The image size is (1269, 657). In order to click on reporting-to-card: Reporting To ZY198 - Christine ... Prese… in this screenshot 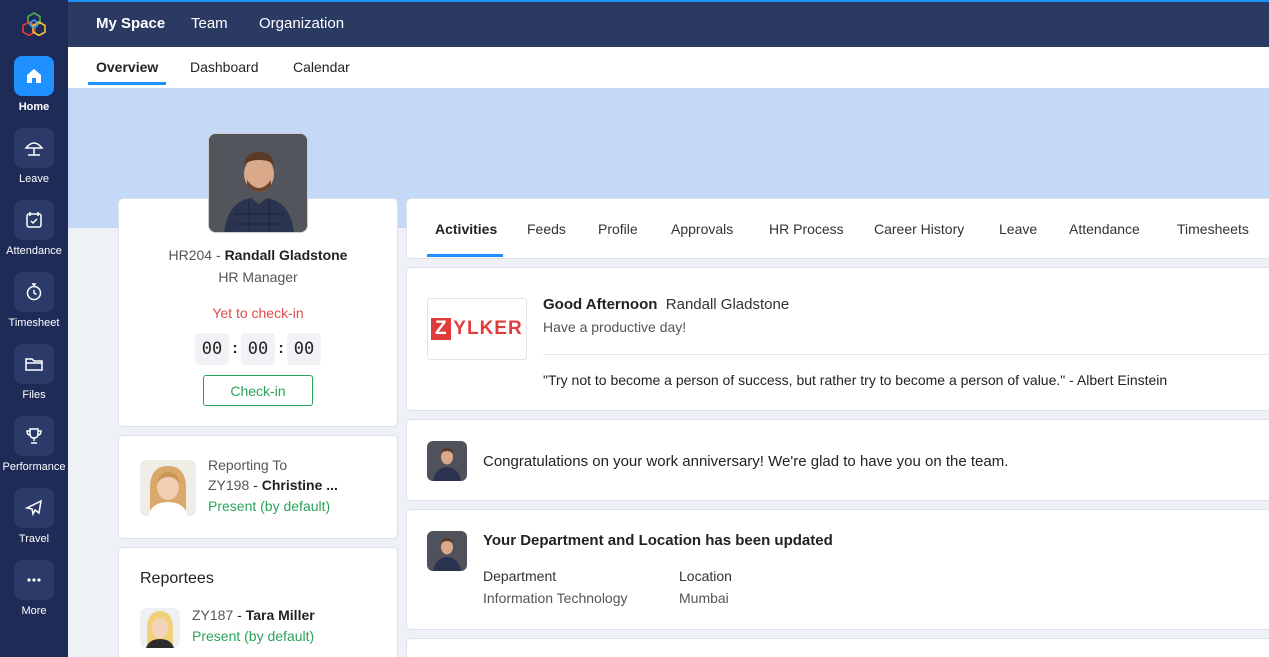, I will do `click(258, 487)`.